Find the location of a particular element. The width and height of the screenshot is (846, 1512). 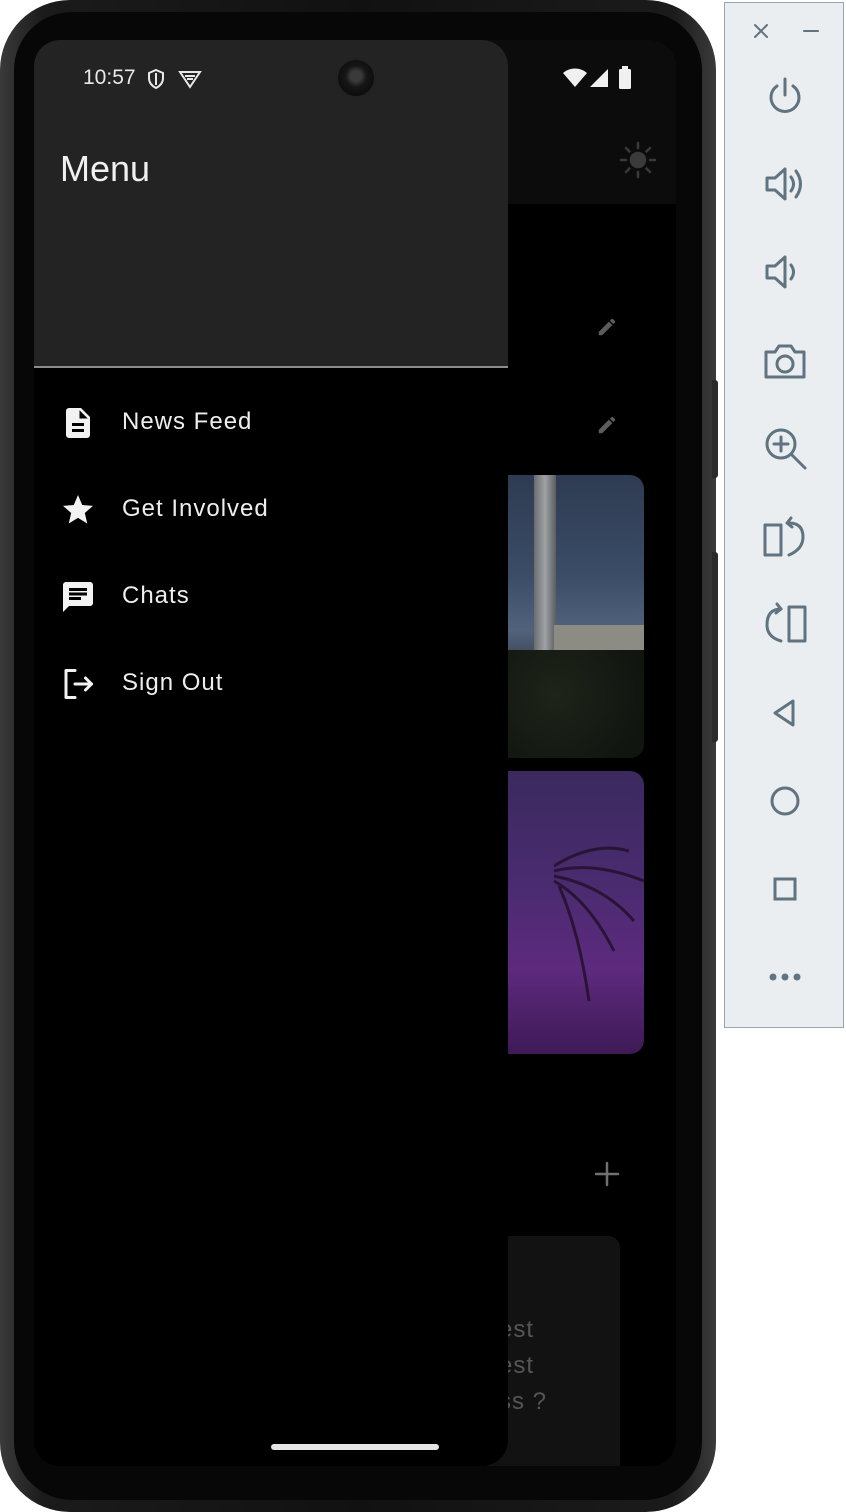

minimize-icon is located at coordinates (811, 31).